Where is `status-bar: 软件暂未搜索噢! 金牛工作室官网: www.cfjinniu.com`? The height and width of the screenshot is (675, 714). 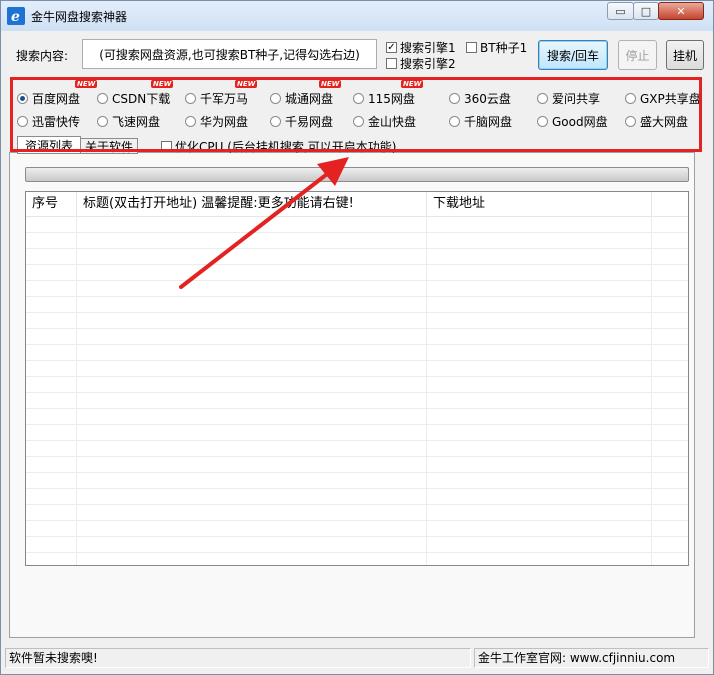
status-bar: 软件暂未搜索噢! 金牛工作室官网: www.cfjinniu.com is located at coordinates (357, 659).